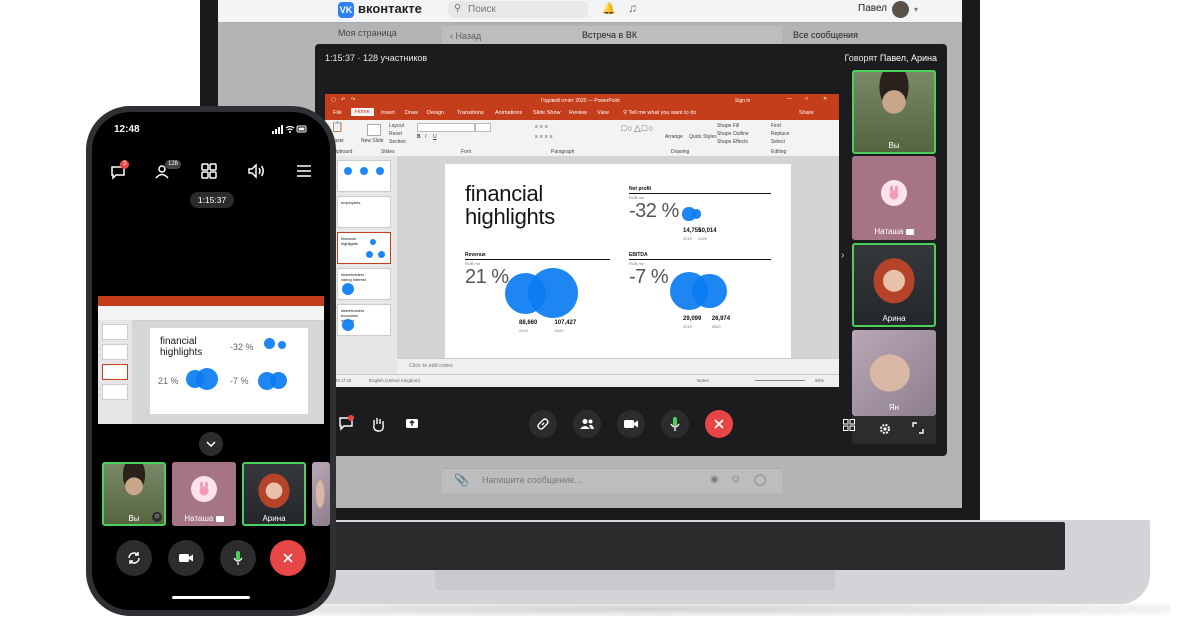  Describe the element at coordinates (632, 8) in the screenshot. I see `music-icon: ♫` at that location.